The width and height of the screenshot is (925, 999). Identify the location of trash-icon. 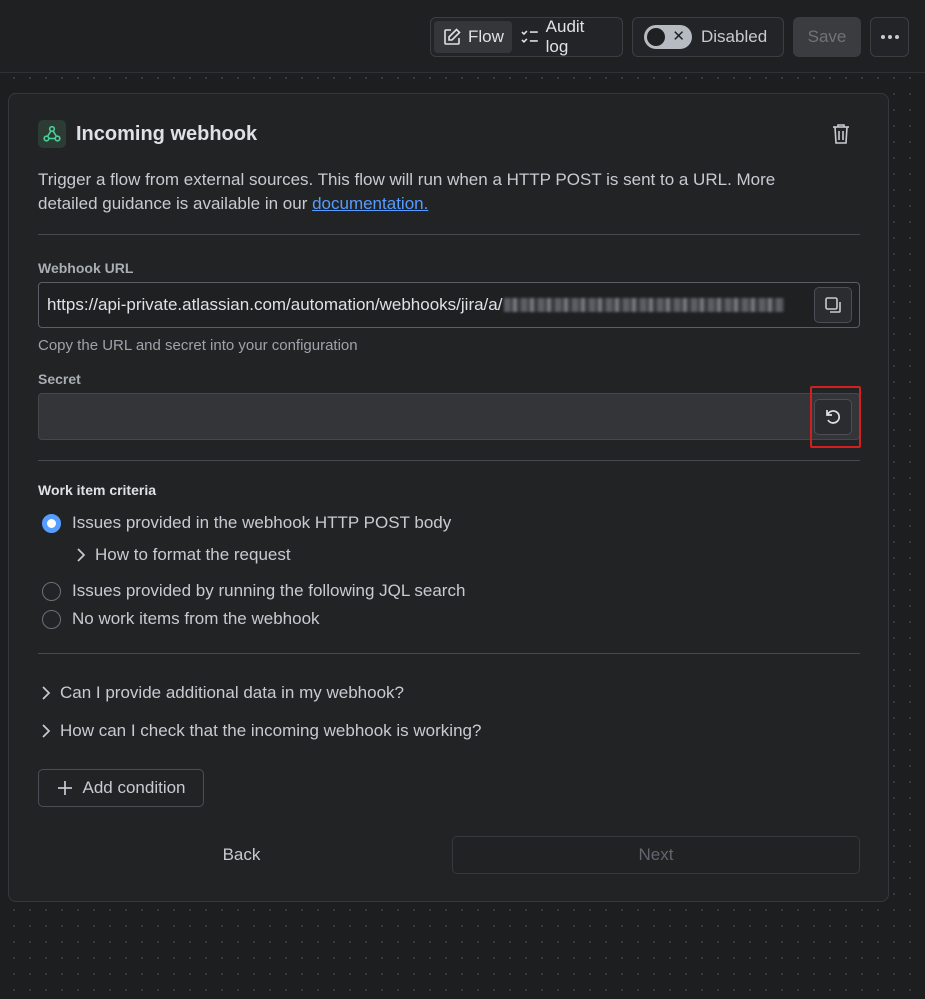
(841, 134).